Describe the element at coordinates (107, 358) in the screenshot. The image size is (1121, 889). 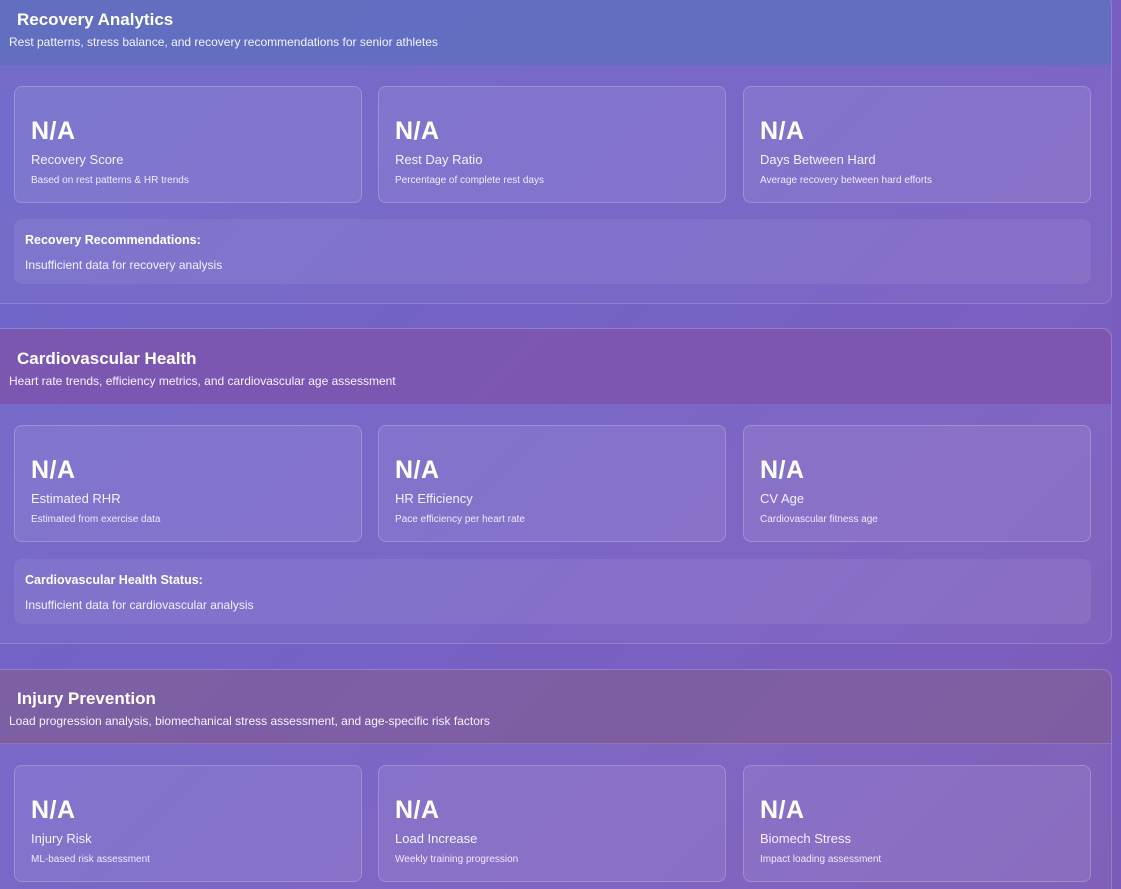
I see `section-title: Cardiovascular Health` at that location.